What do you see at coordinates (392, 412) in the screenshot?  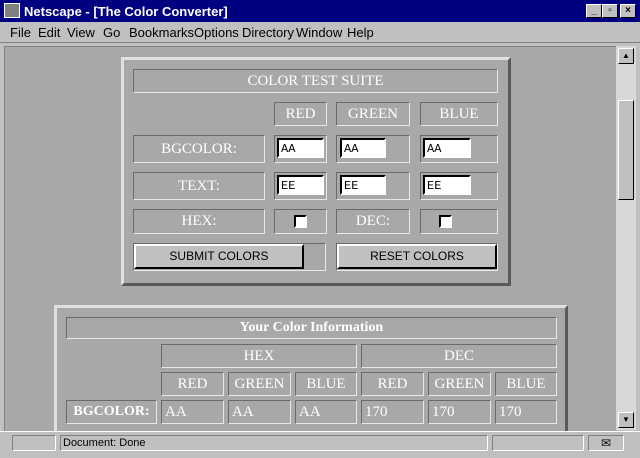 I see `info-dec-red-value: 170` at bounding box center [392, 412].